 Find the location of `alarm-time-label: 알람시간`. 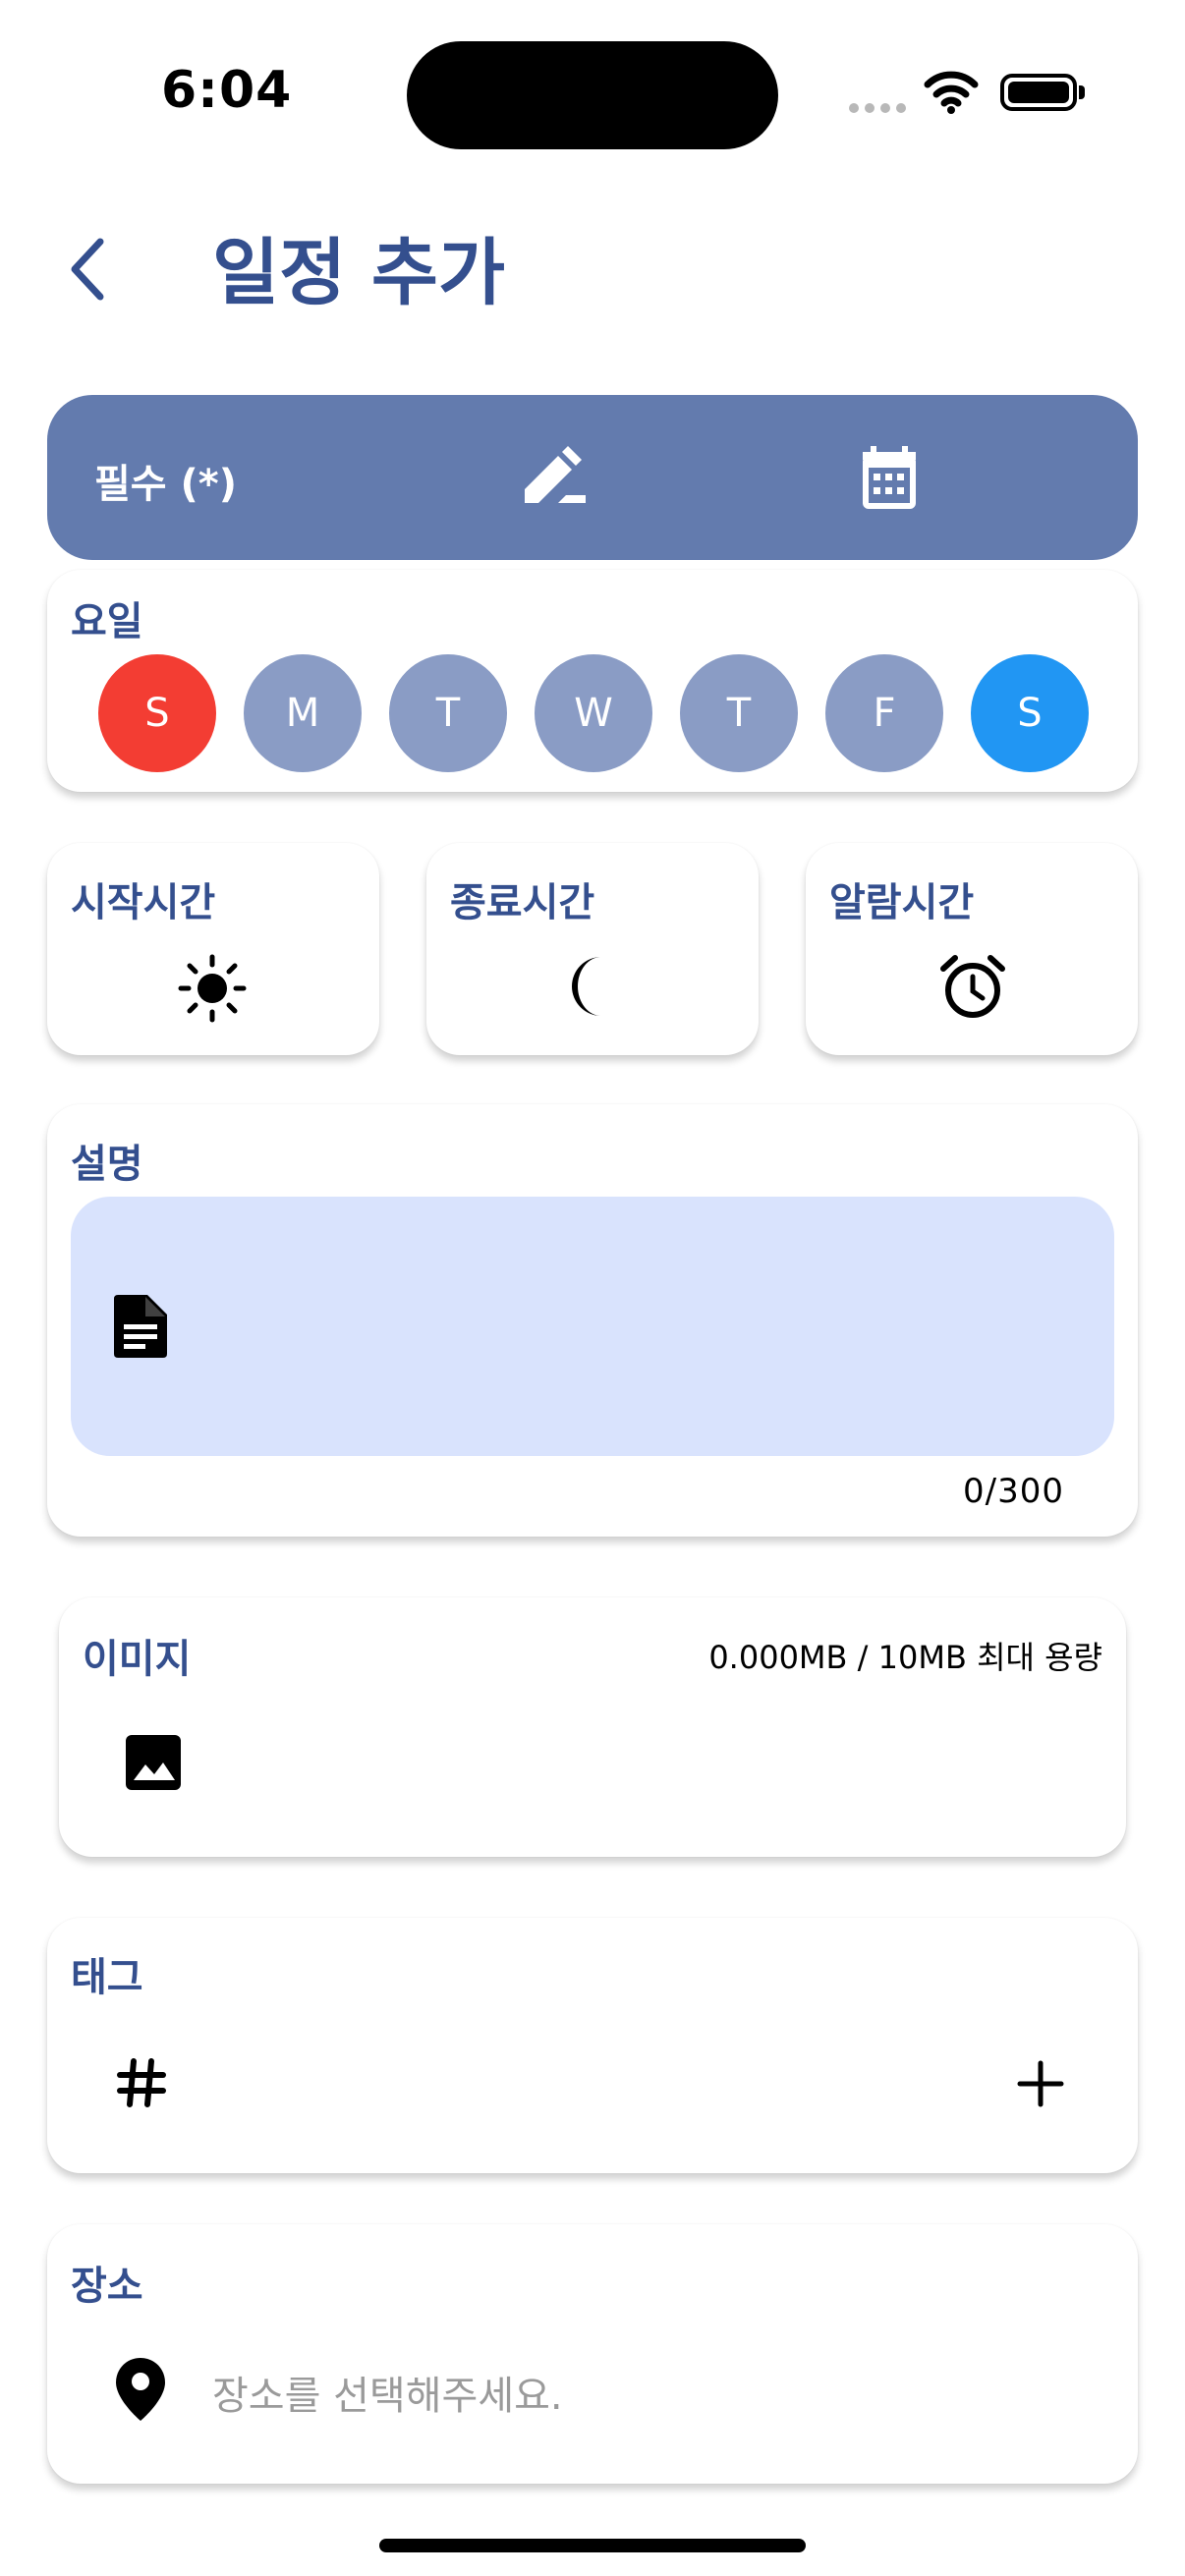

alarm-time-label: 알람시간 is located at coordinates (902, 902).